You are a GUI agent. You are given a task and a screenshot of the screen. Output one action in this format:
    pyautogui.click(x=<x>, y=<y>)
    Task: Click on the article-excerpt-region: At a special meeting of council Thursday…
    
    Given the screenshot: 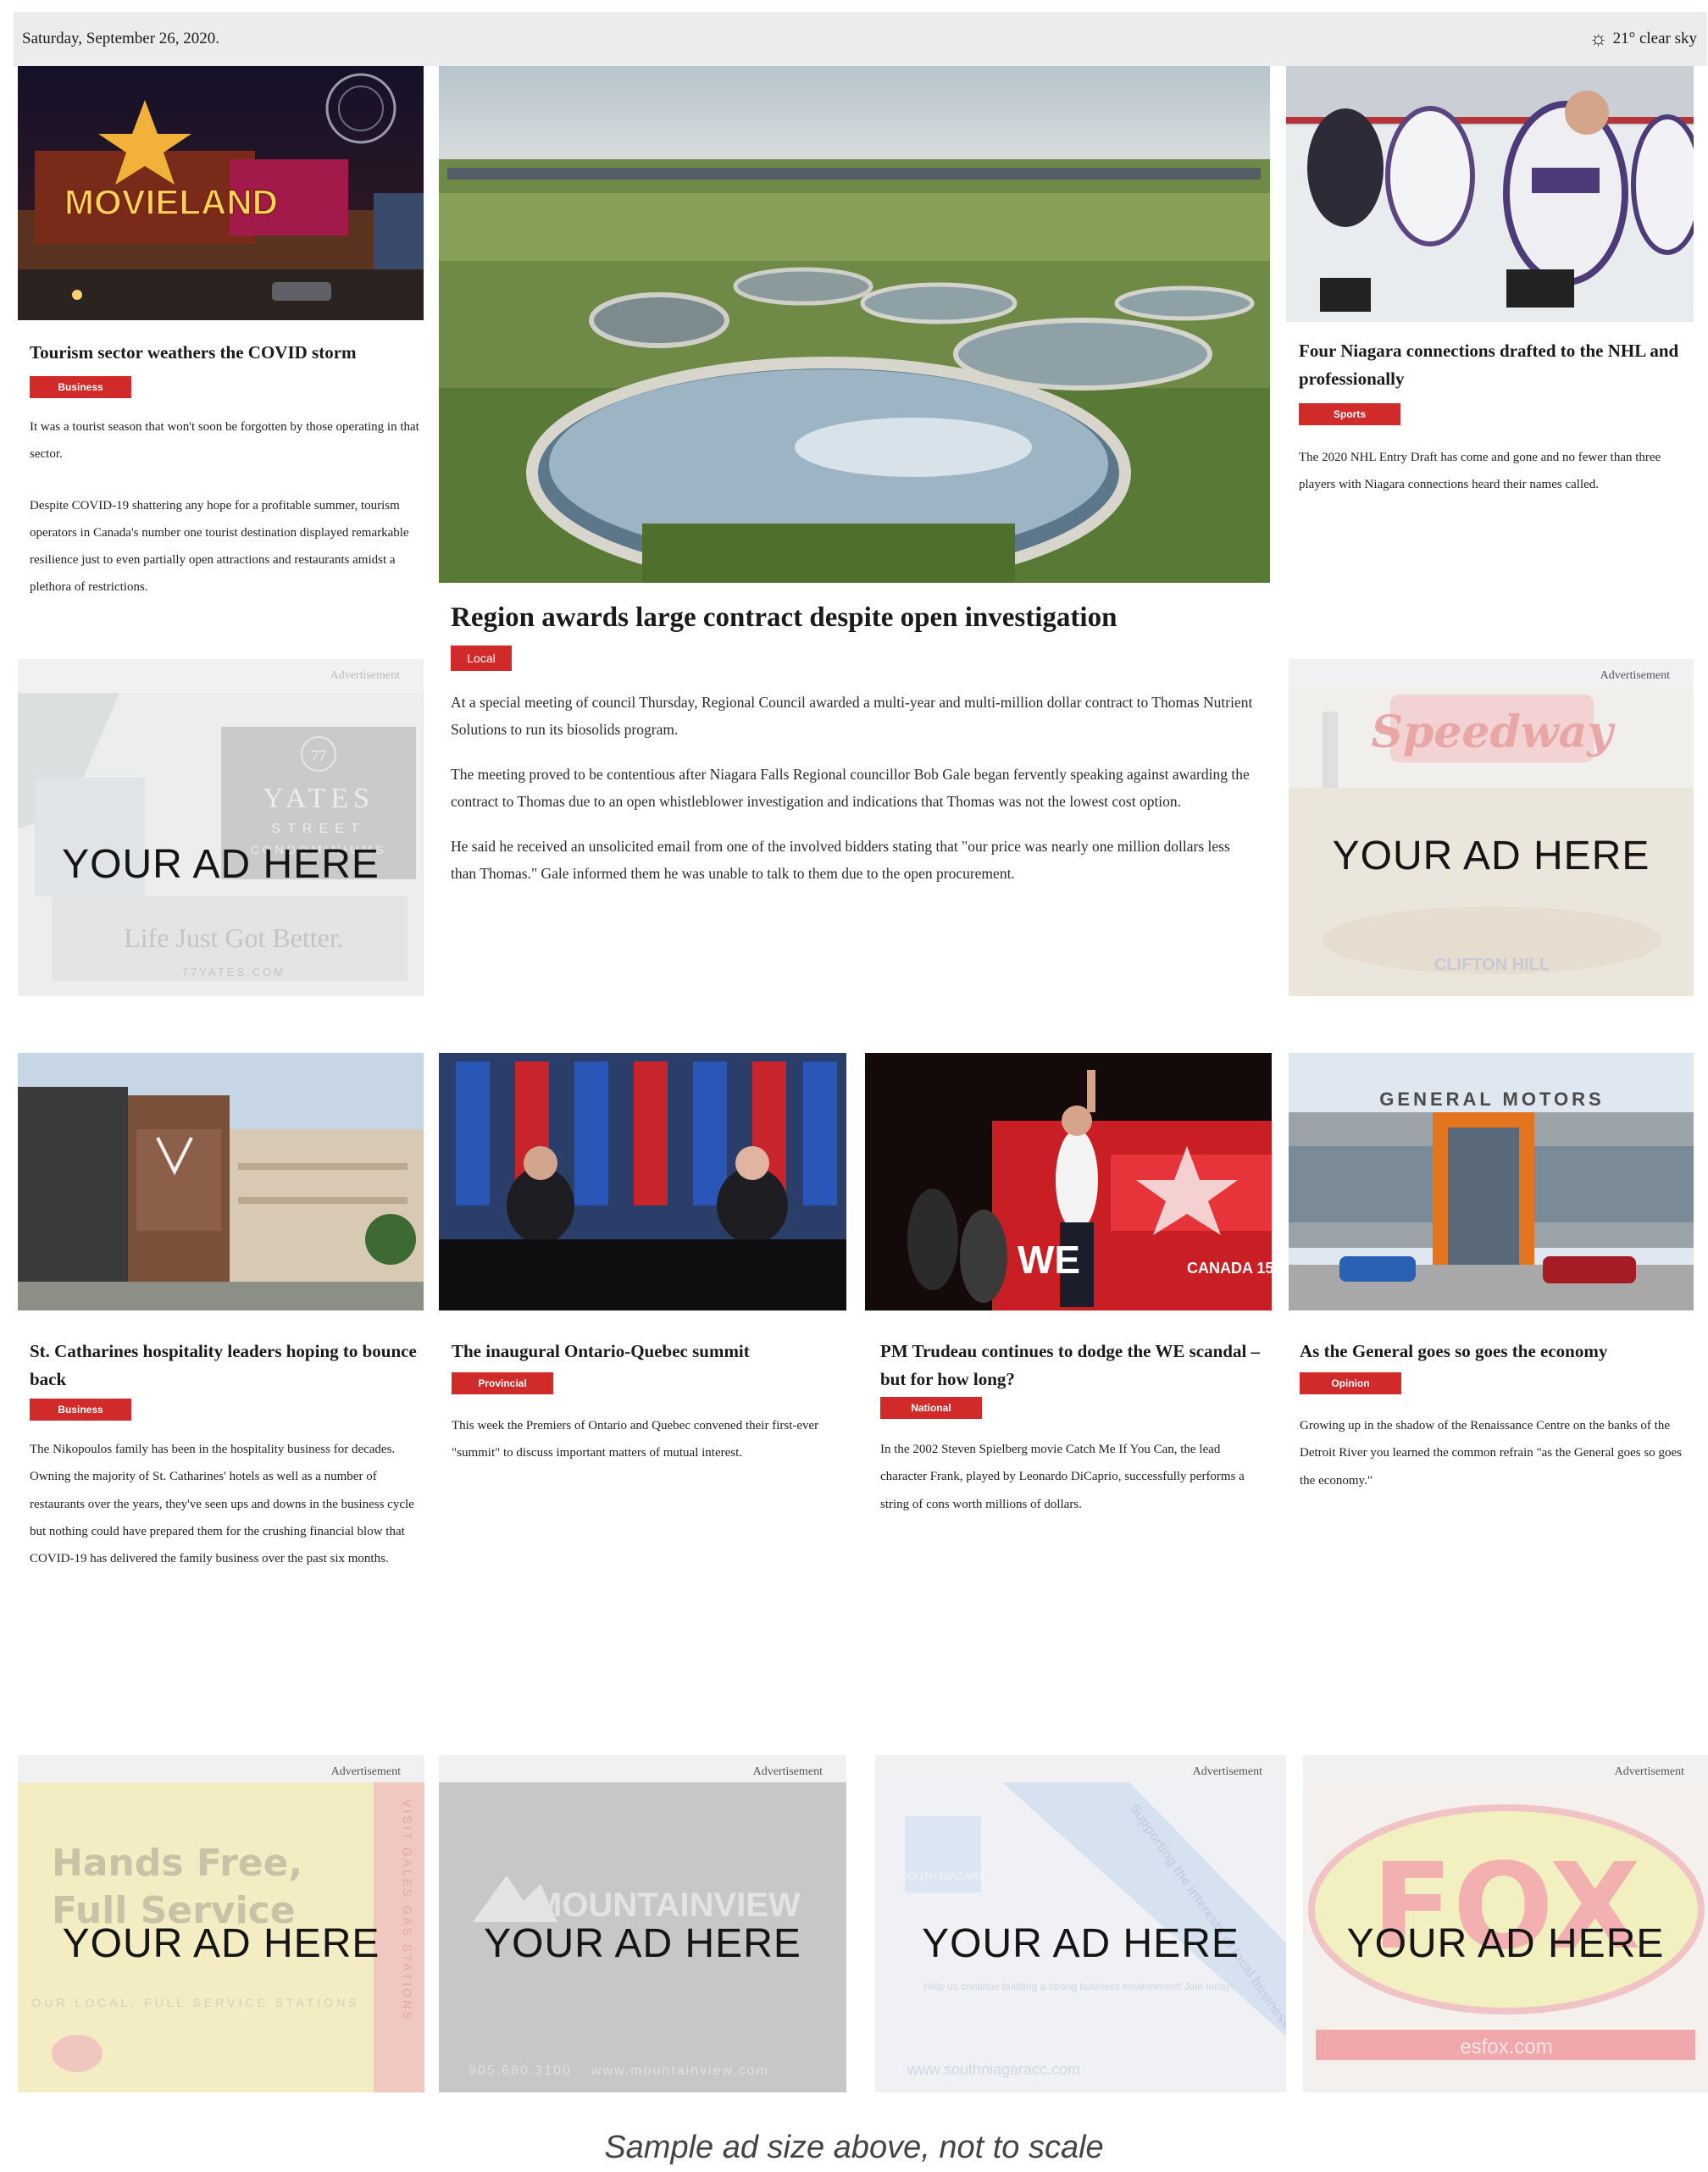 What is the action you would take?
    pyautogui.click(x=853, y=798)
    